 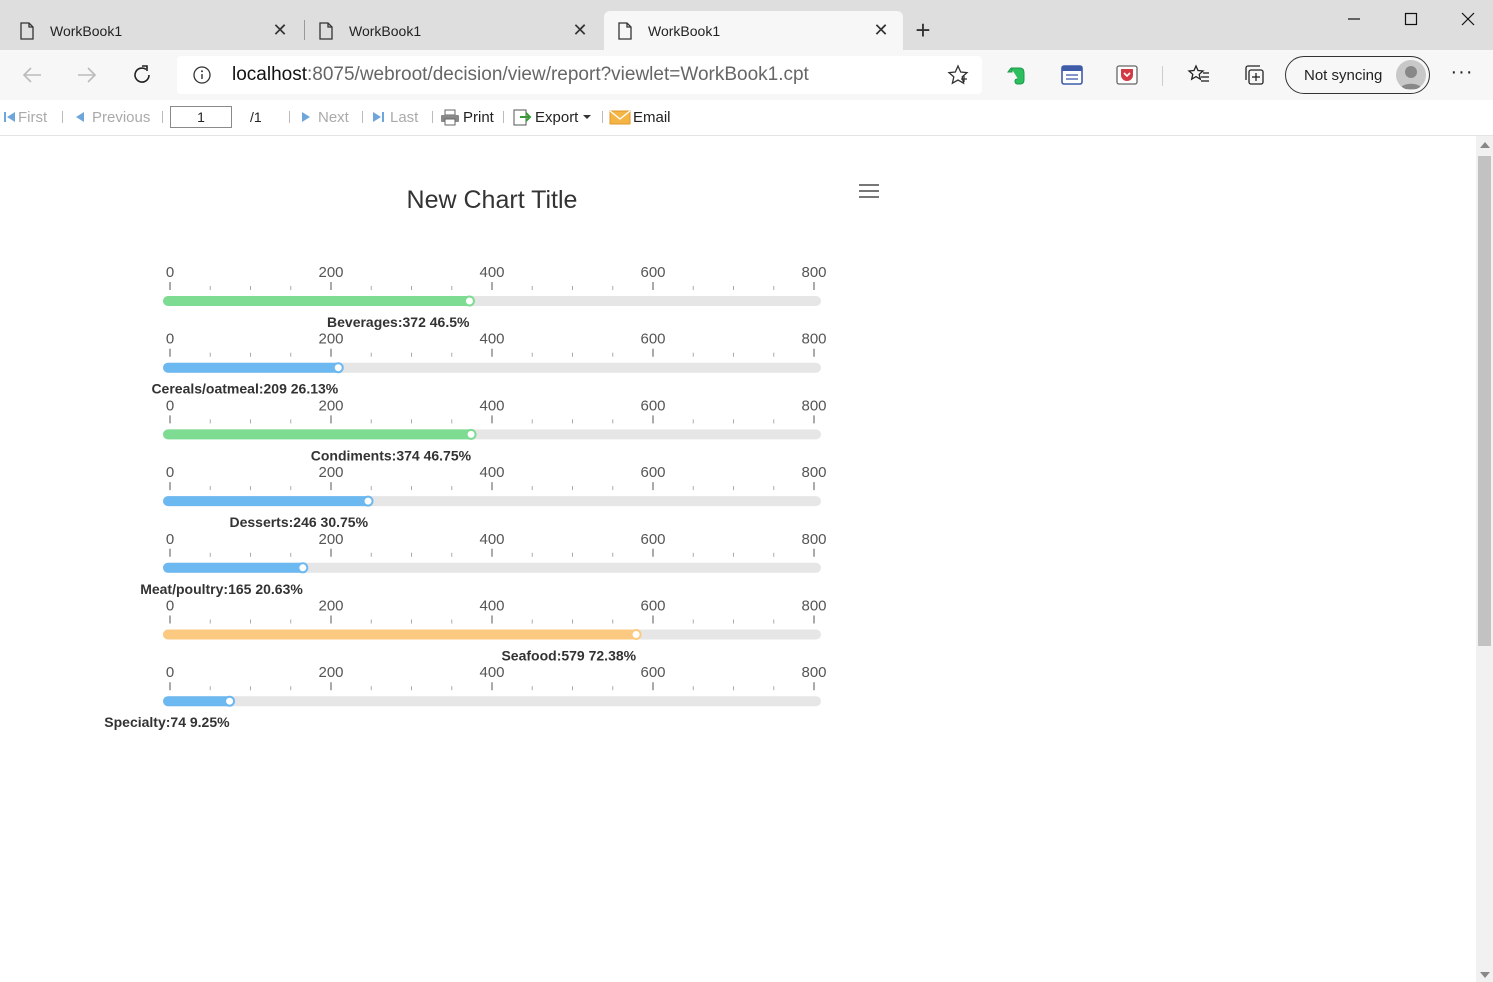 I want to click on vertical-scrollbar, so click(x=1484, y=559).